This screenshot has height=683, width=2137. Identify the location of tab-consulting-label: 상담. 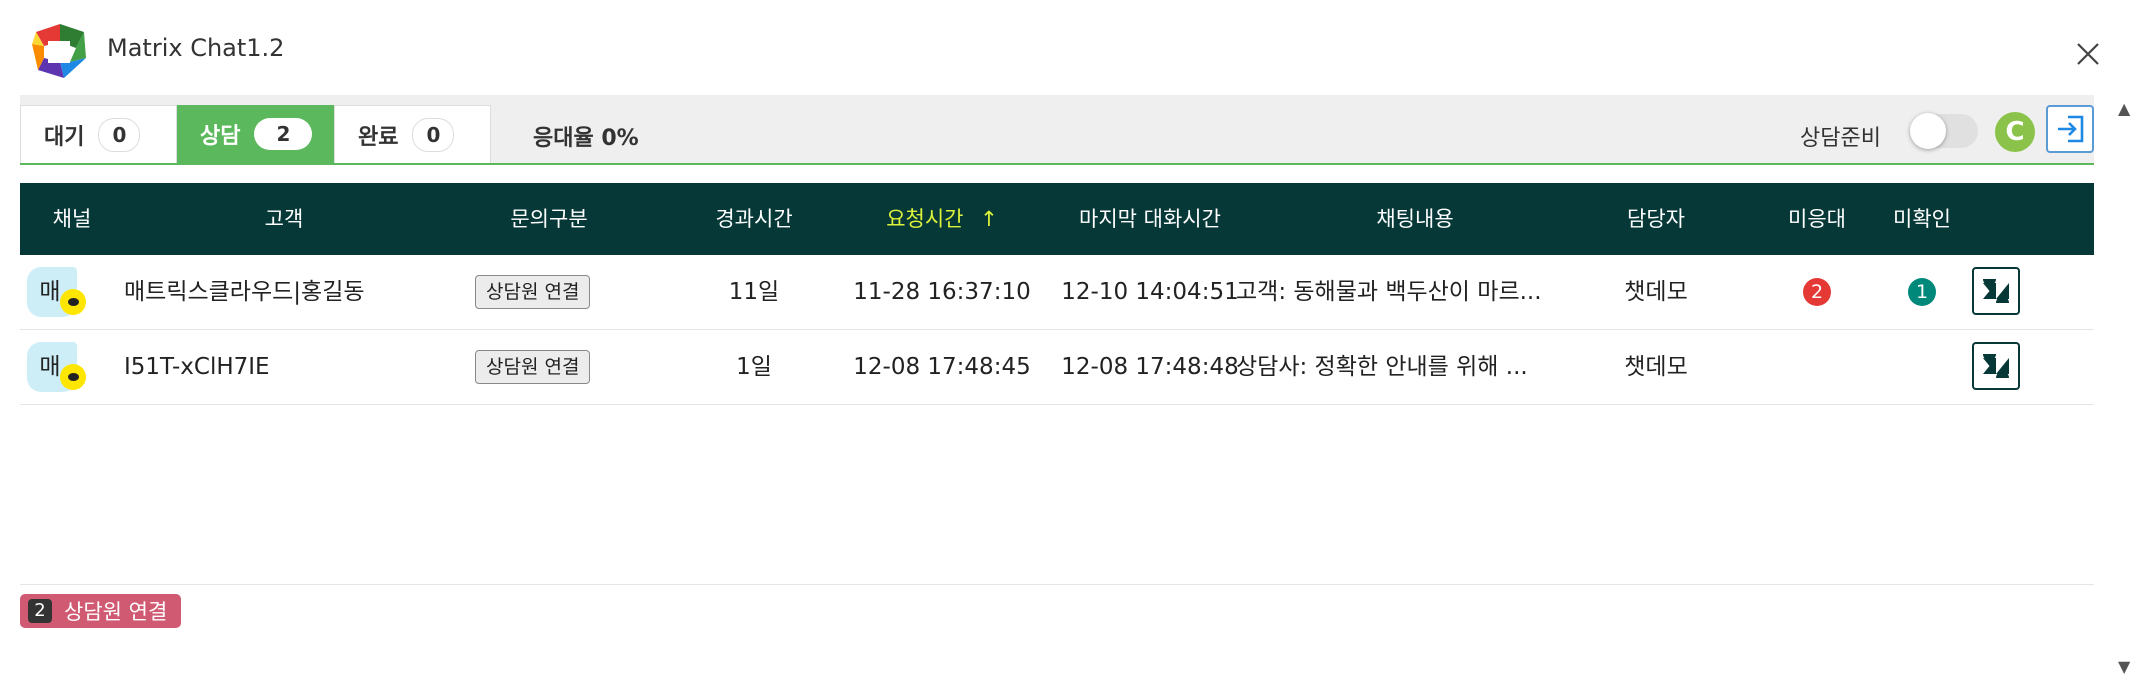
(220, 136).